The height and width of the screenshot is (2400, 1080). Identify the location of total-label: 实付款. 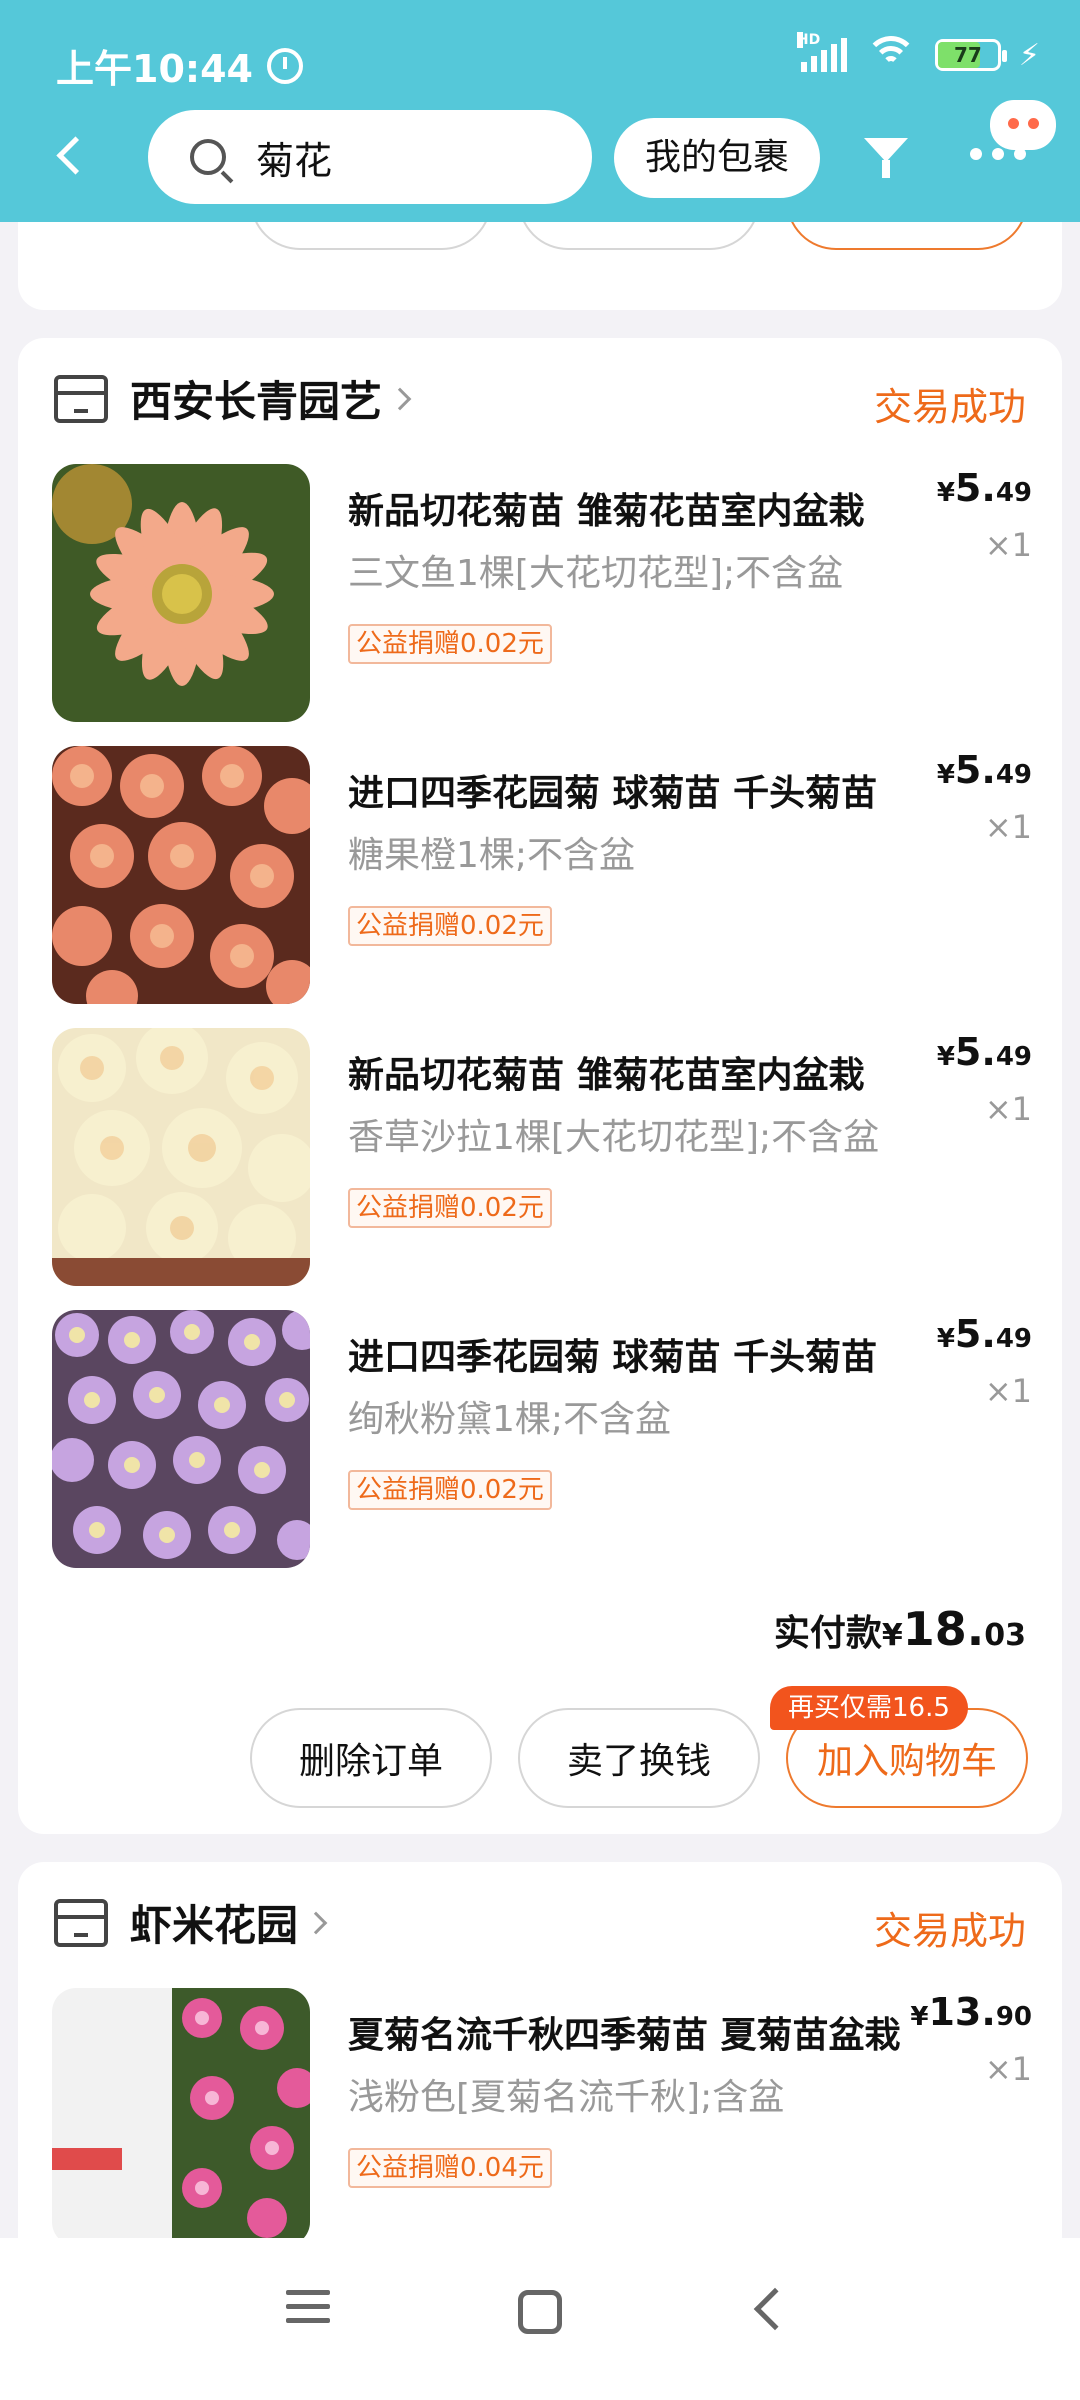
(827, 1633).